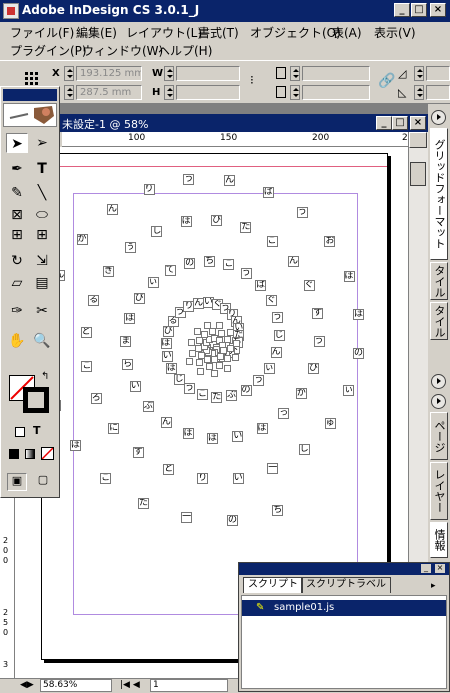  Describe the element at coordinates (419, 10) in the screenshot. I see `maximize-button: □` at that location.